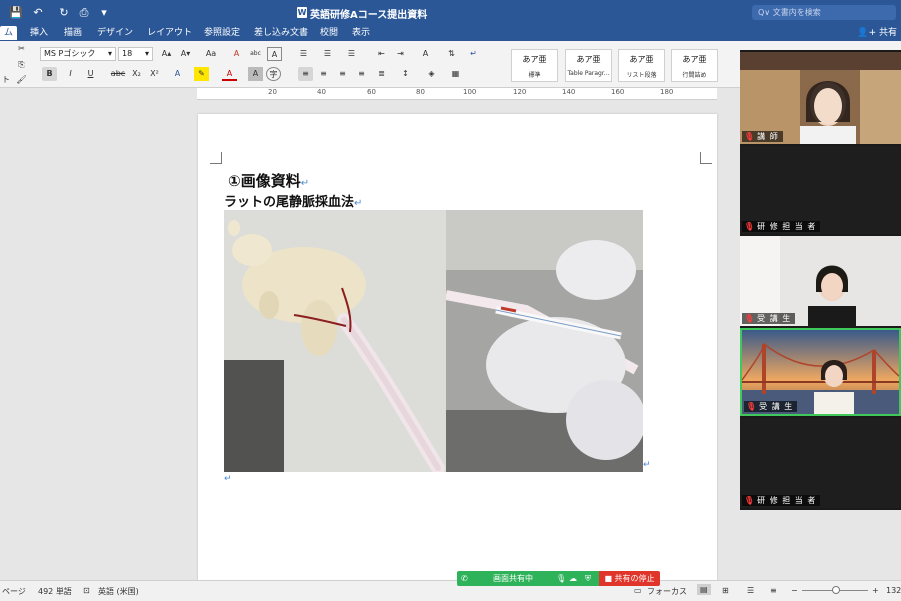 This screenshot has width=901, height=601. I want to click on increase-indent-icon: ⇥, so click(400, 54).